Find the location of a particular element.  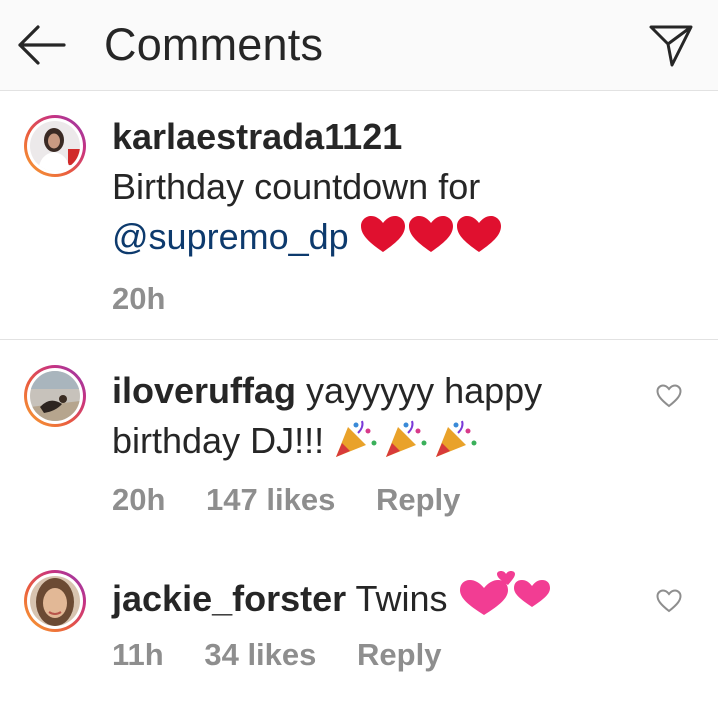

comment-text: iloveruffag yayyyyy happy birthday DJ!!! is located at coordinates (362, 419).